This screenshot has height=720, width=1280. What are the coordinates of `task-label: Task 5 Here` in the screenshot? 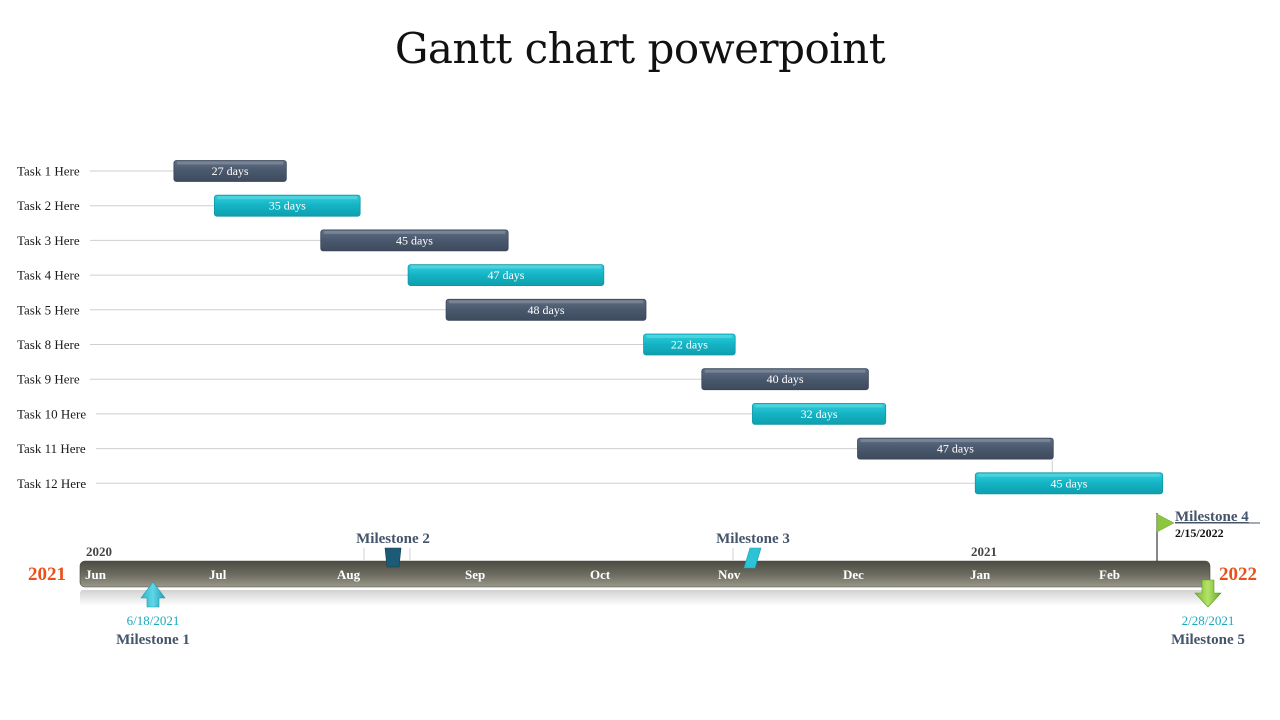 It's located at (48, 309).